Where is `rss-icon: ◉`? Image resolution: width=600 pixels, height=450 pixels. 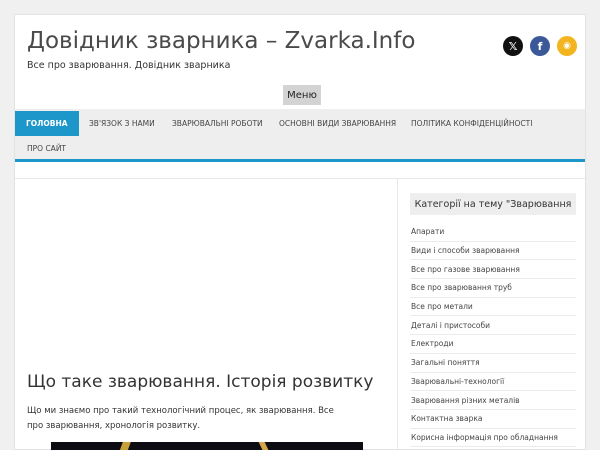
rss-icon: ◉ is located at coordinates (567, 46).